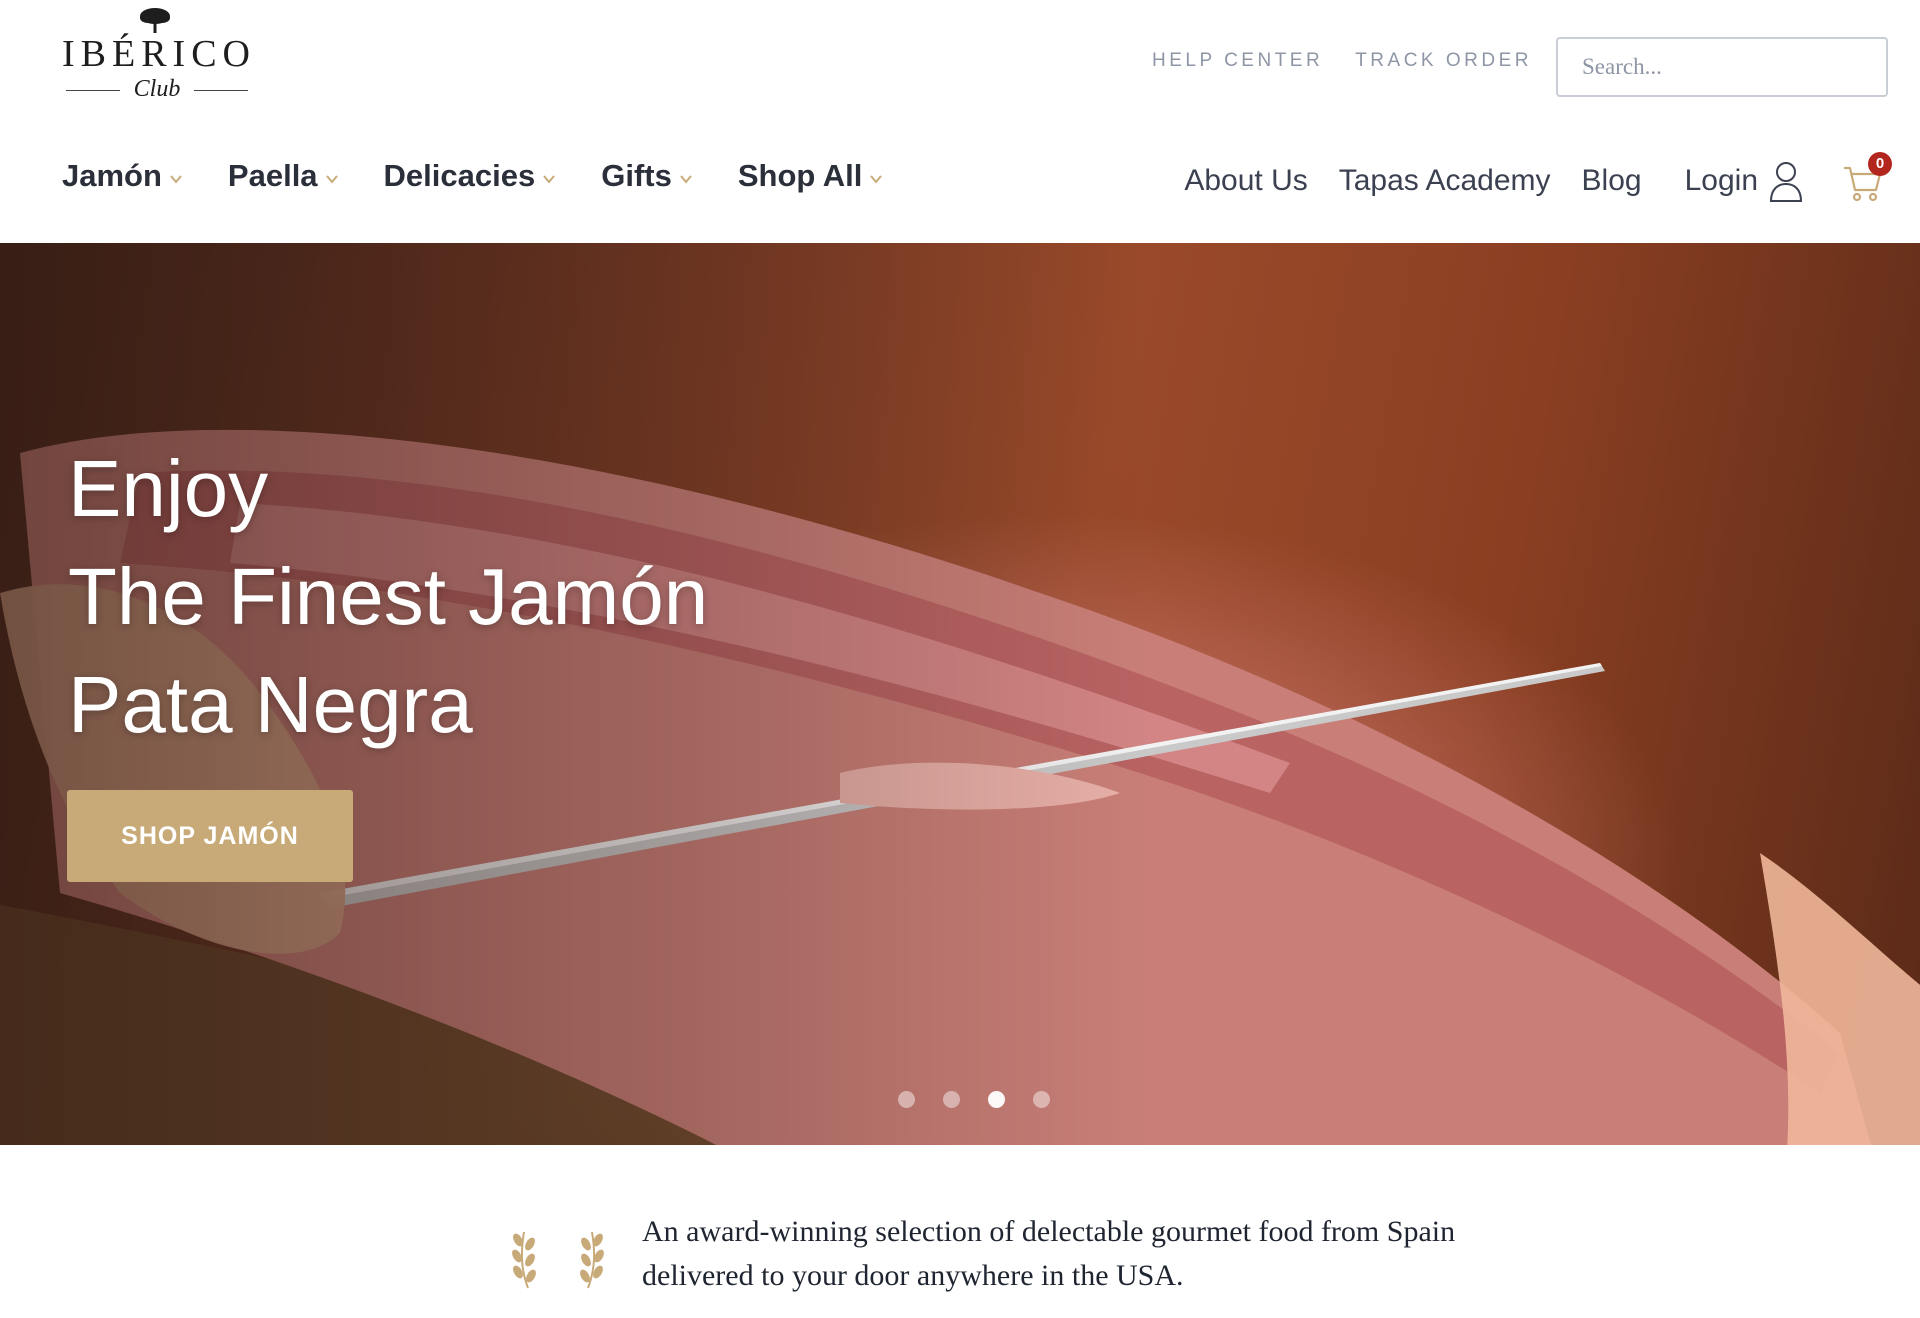 Image resolution: width=1920 pixels, height=1318 pixels. I want to click on nav-item-label: Gifts, so click(636, 175).